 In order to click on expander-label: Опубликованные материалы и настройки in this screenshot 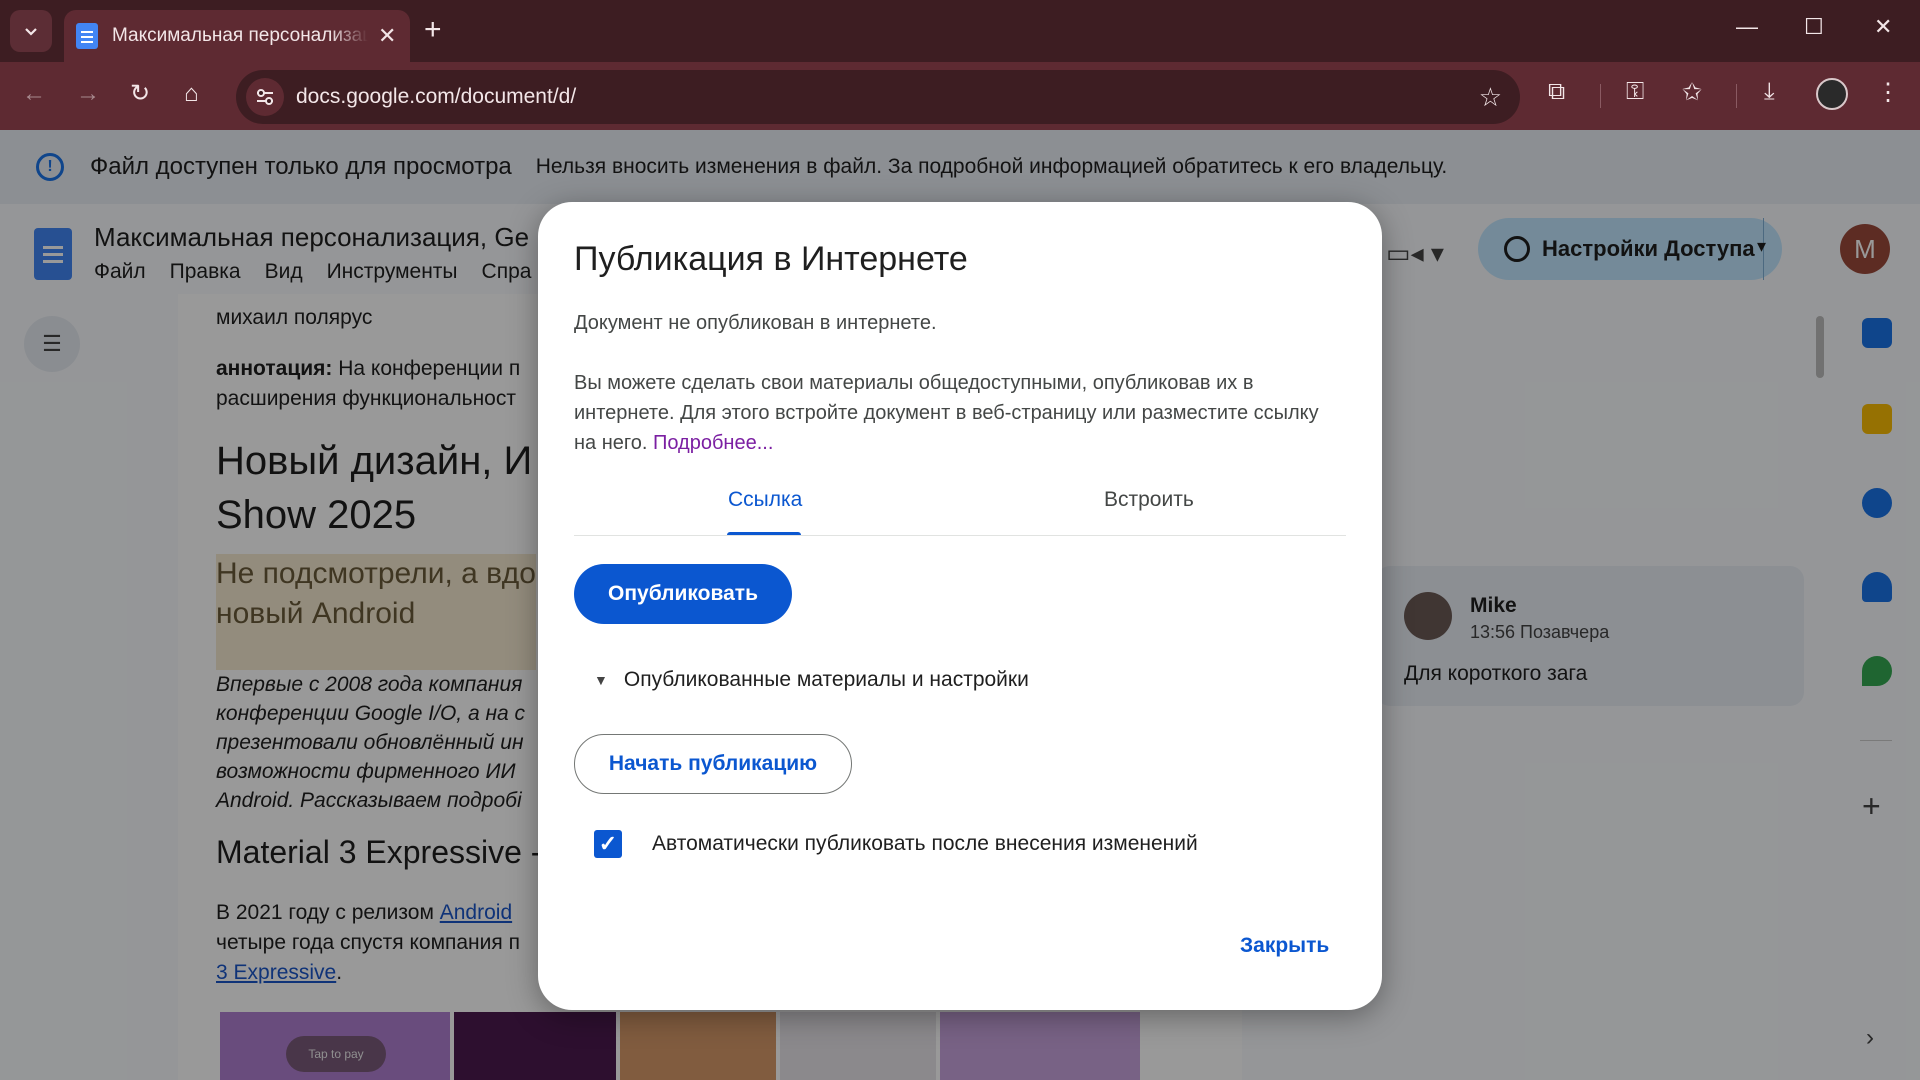, I will do `click(826, 679)`.